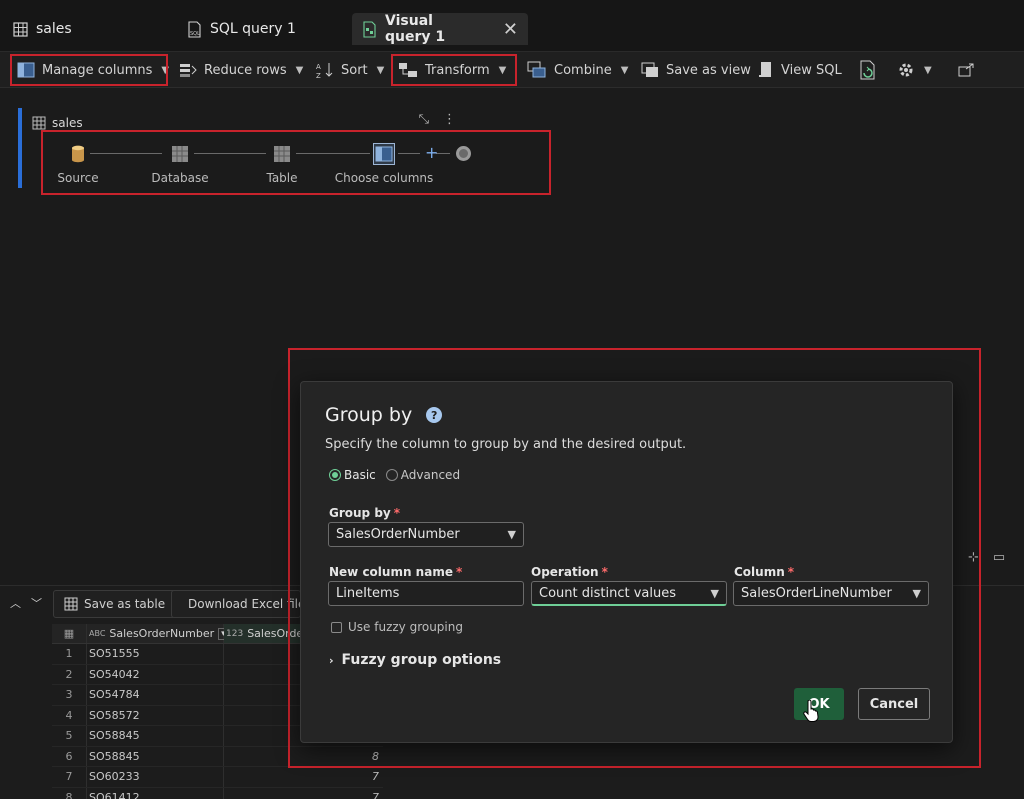  Describe the element at coordinates (463, 153) in the screenshot. I see `step-end-icon` at that location.